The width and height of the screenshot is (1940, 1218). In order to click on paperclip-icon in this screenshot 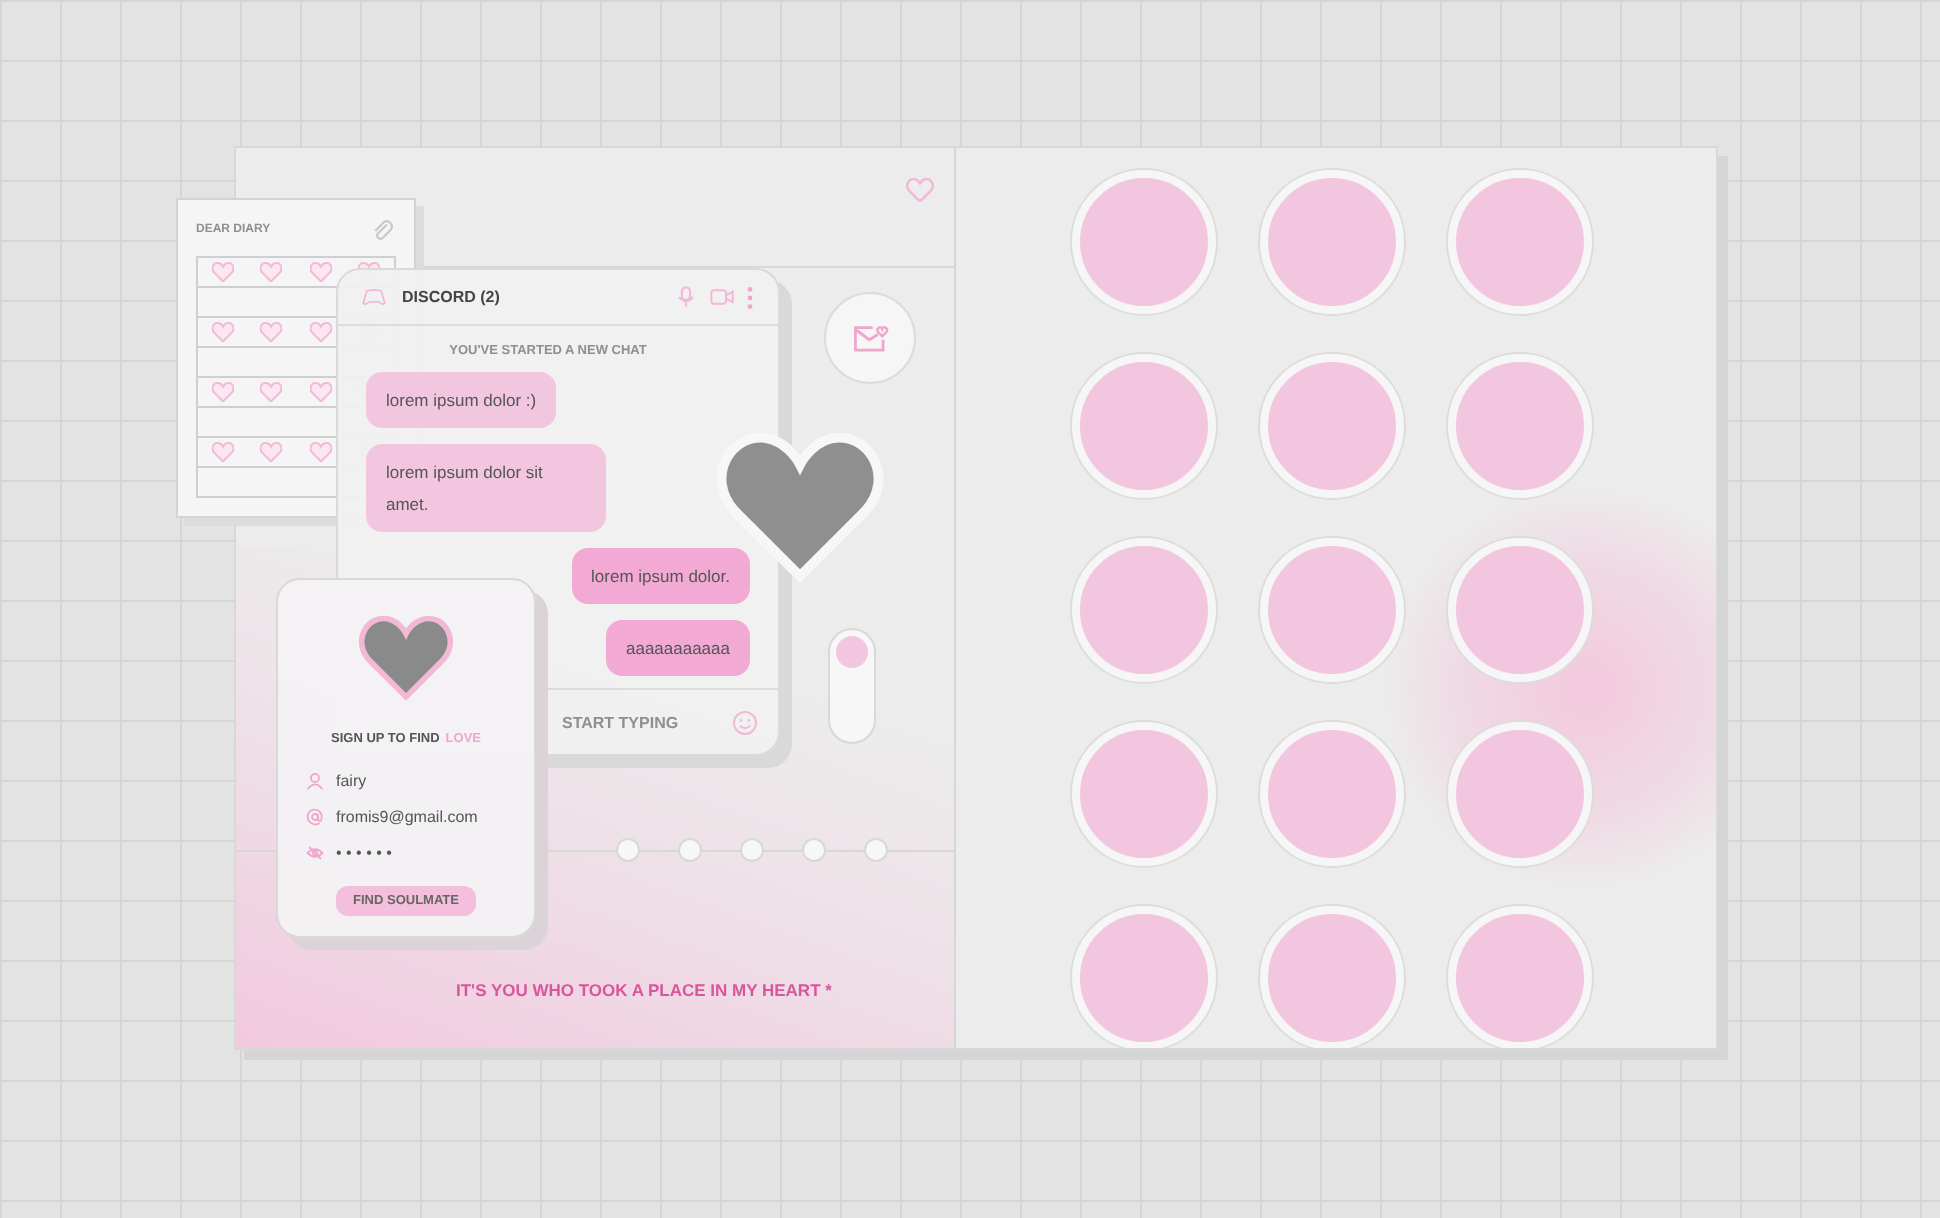, I will do `click(383, 230)`.